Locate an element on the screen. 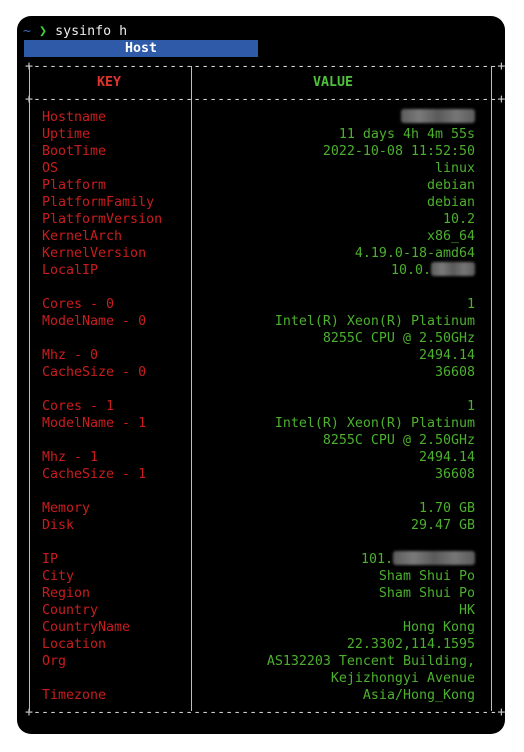  row-value: 22.3302,114.1595 is located at coordinates (411, 644).